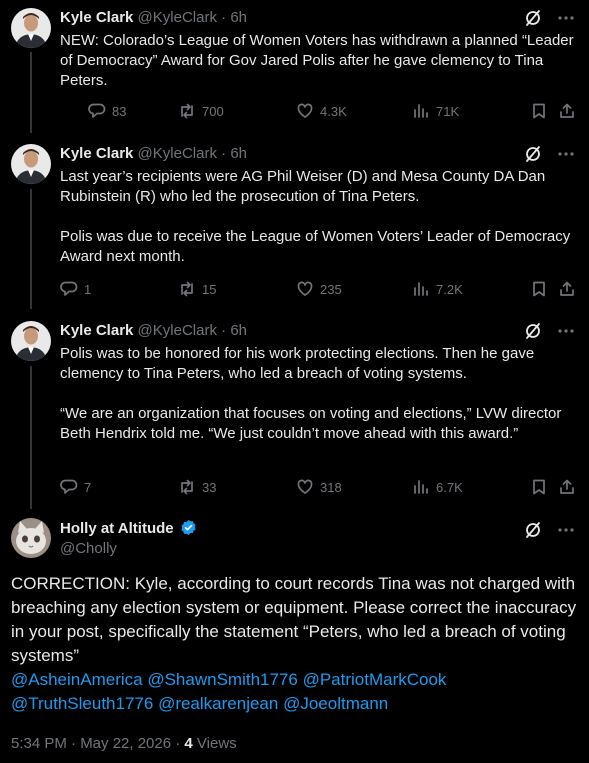 The height and width of the screenshot is (763, 589). What do you see at coordinates (188, 743) in the screenshot?
I see `view-count: 4` at bounding box center [188, 743].